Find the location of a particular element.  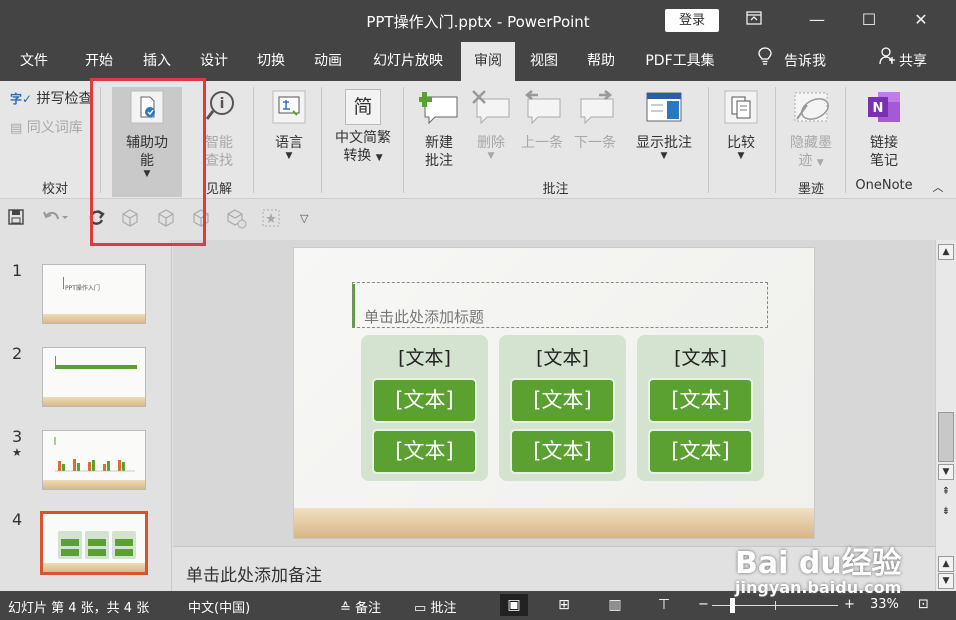

notes-placeholder: 单击此处添加备注 is located at coordinates (254, 573).